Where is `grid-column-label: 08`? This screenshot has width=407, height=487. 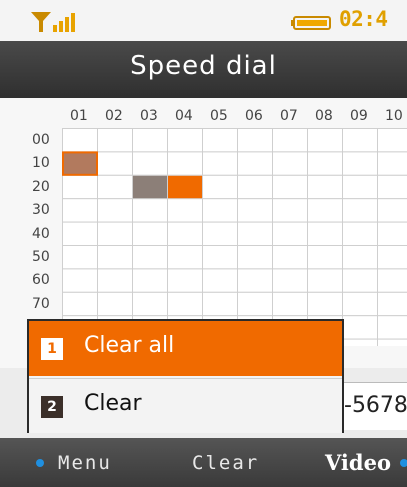 grid-column-label: 08 is located at coordinates (324, 116).